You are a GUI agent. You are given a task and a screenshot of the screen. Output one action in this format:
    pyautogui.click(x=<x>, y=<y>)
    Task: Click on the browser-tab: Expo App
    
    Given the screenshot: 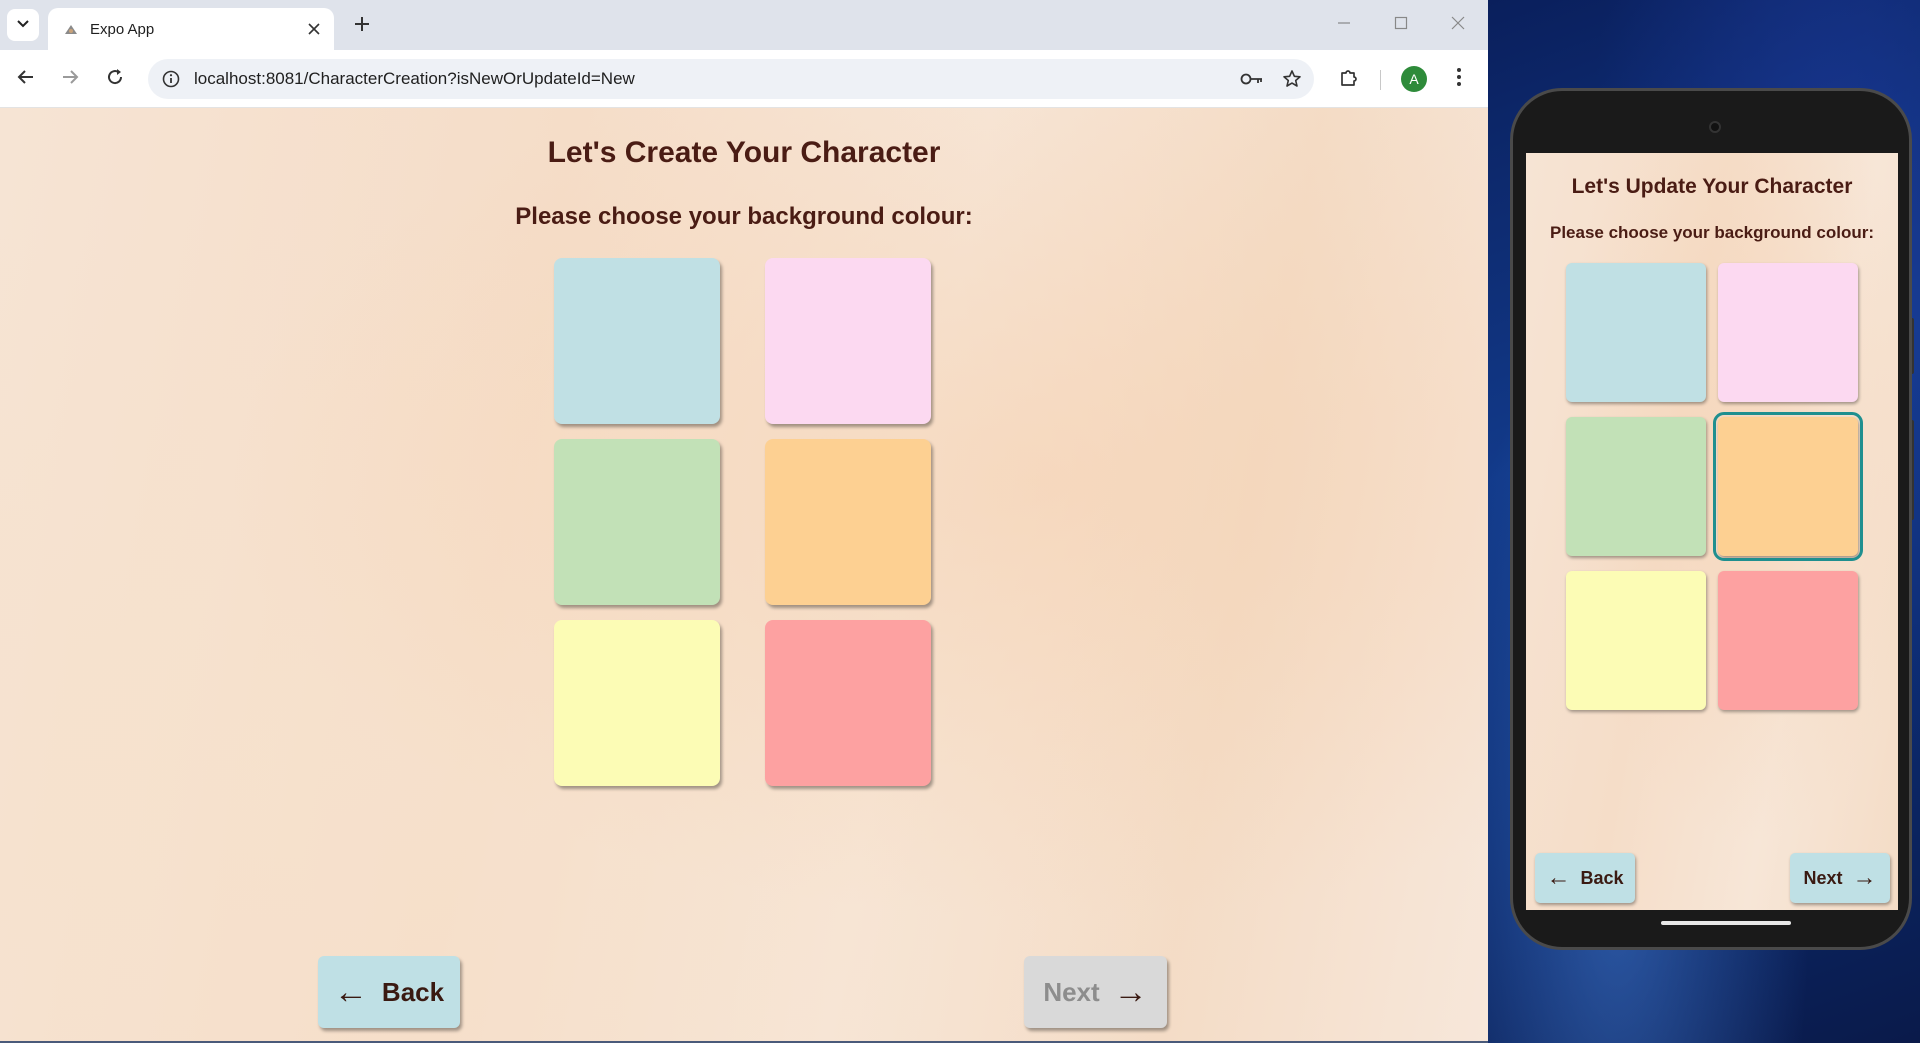 What is the action you would take?
    pyautogui.click(x=191, y=29)
    